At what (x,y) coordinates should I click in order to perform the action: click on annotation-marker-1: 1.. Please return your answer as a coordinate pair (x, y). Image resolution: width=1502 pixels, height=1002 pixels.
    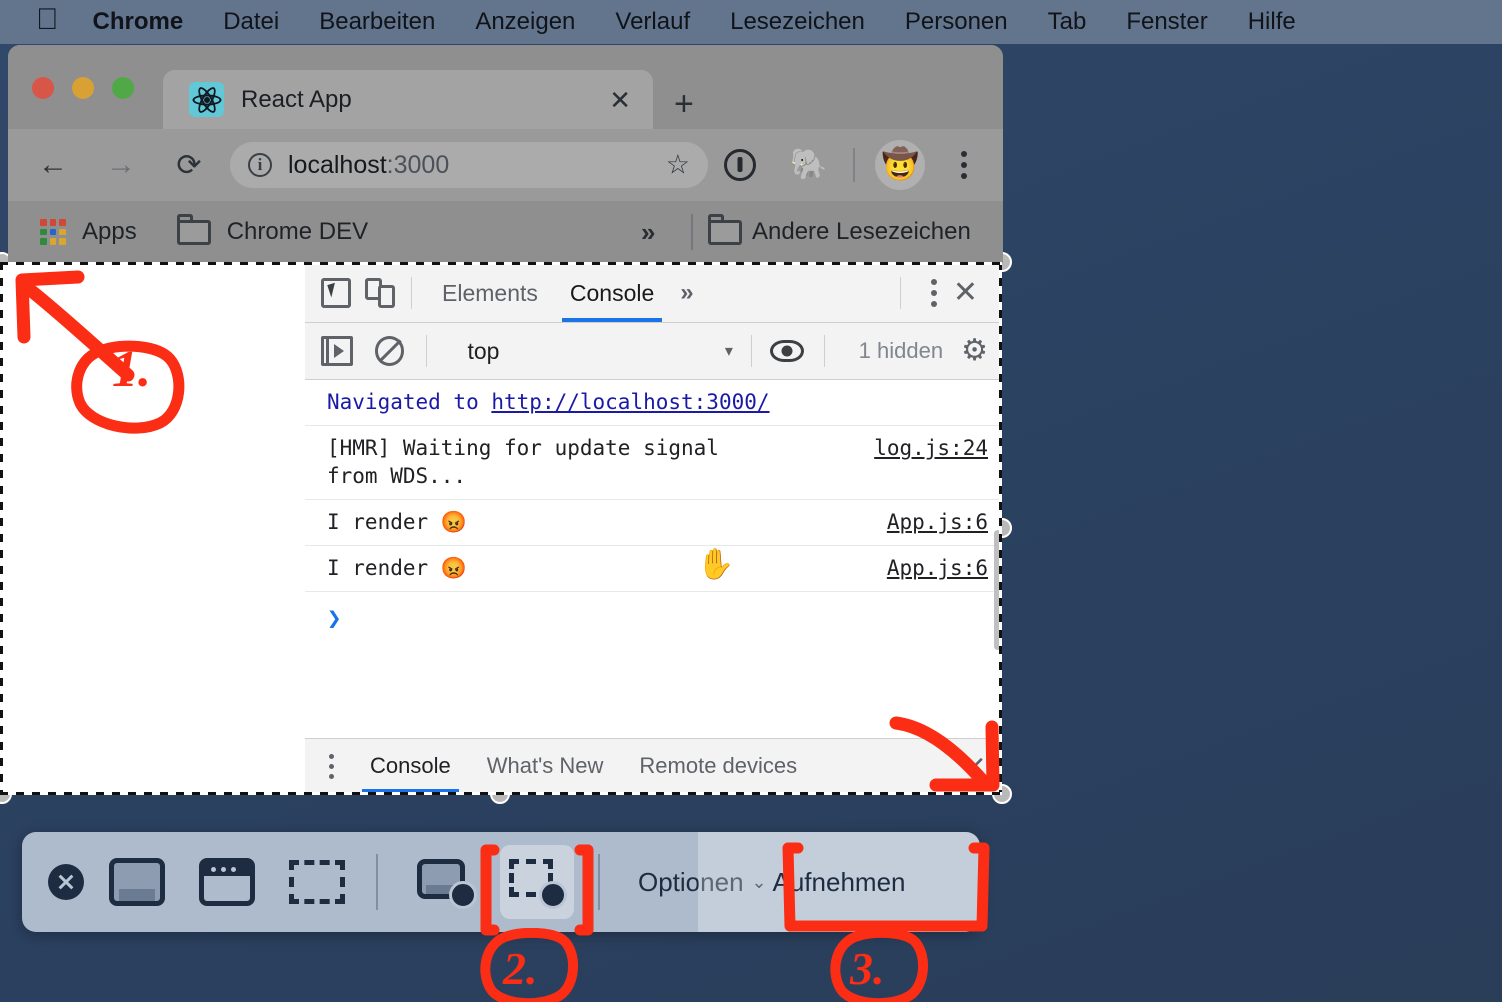
    Looking at the image, I should click on (131, 369).